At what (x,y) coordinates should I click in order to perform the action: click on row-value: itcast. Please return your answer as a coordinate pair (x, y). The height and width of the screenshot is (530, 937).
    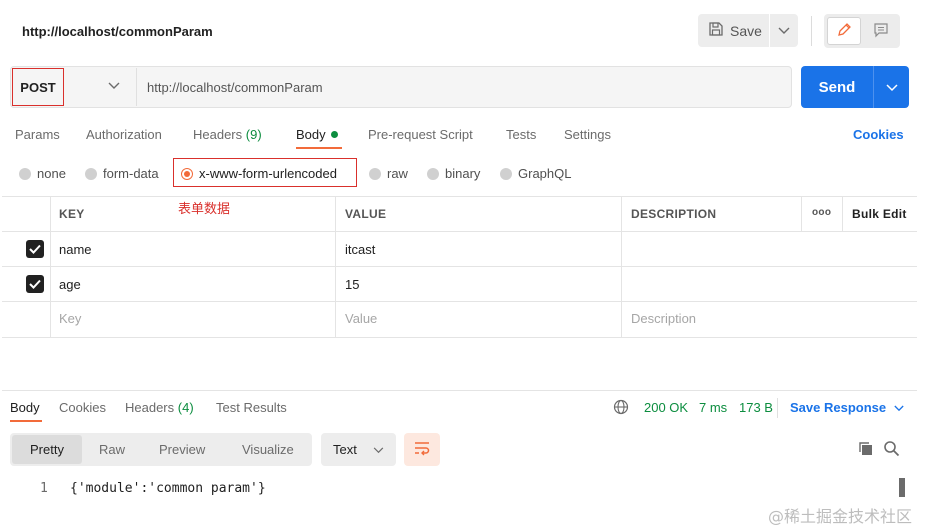
    Looking at the image, I should click on (360, 249).